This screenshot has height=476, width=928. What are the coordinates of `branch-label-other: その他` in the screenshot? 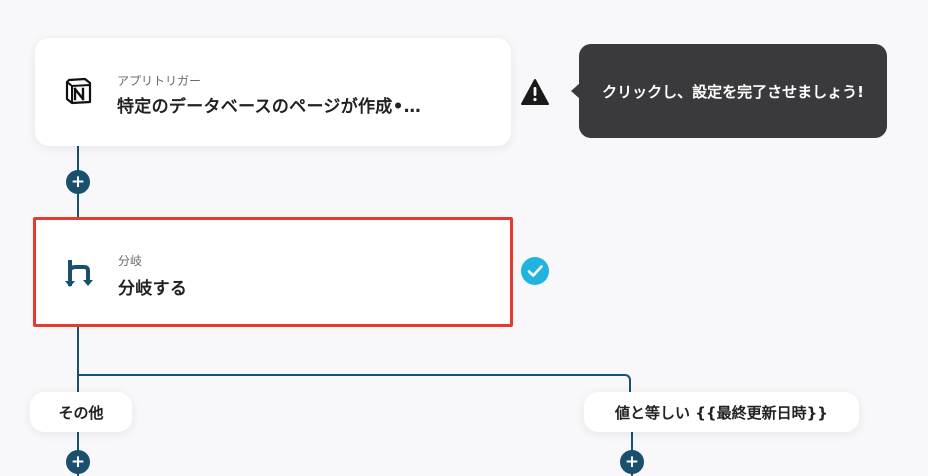 It's located at (81, 412).